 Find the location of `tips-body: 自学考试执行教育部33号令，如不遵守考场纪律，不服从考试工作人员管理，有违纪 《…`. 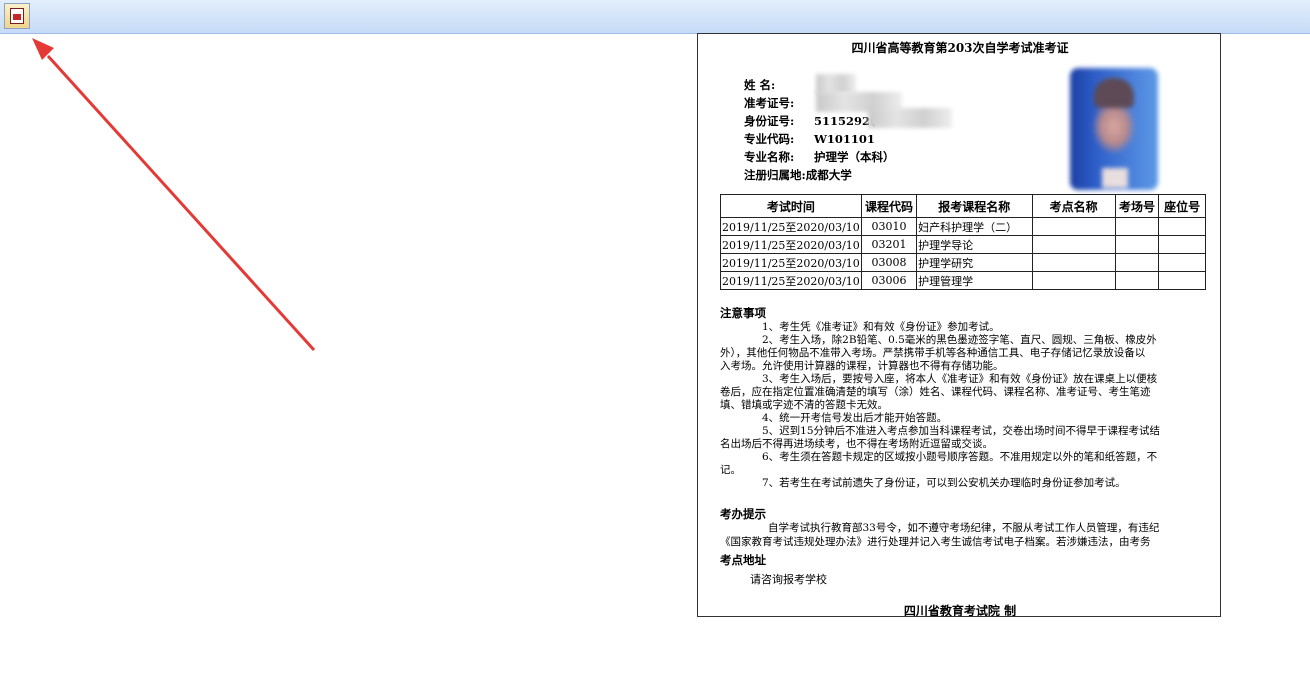

tips-body: 自学考试执行教育部33号令，如不遵守考场纪律，不服从考试工作人员管理，有违纪 《… is located at coordinates (963, 535).